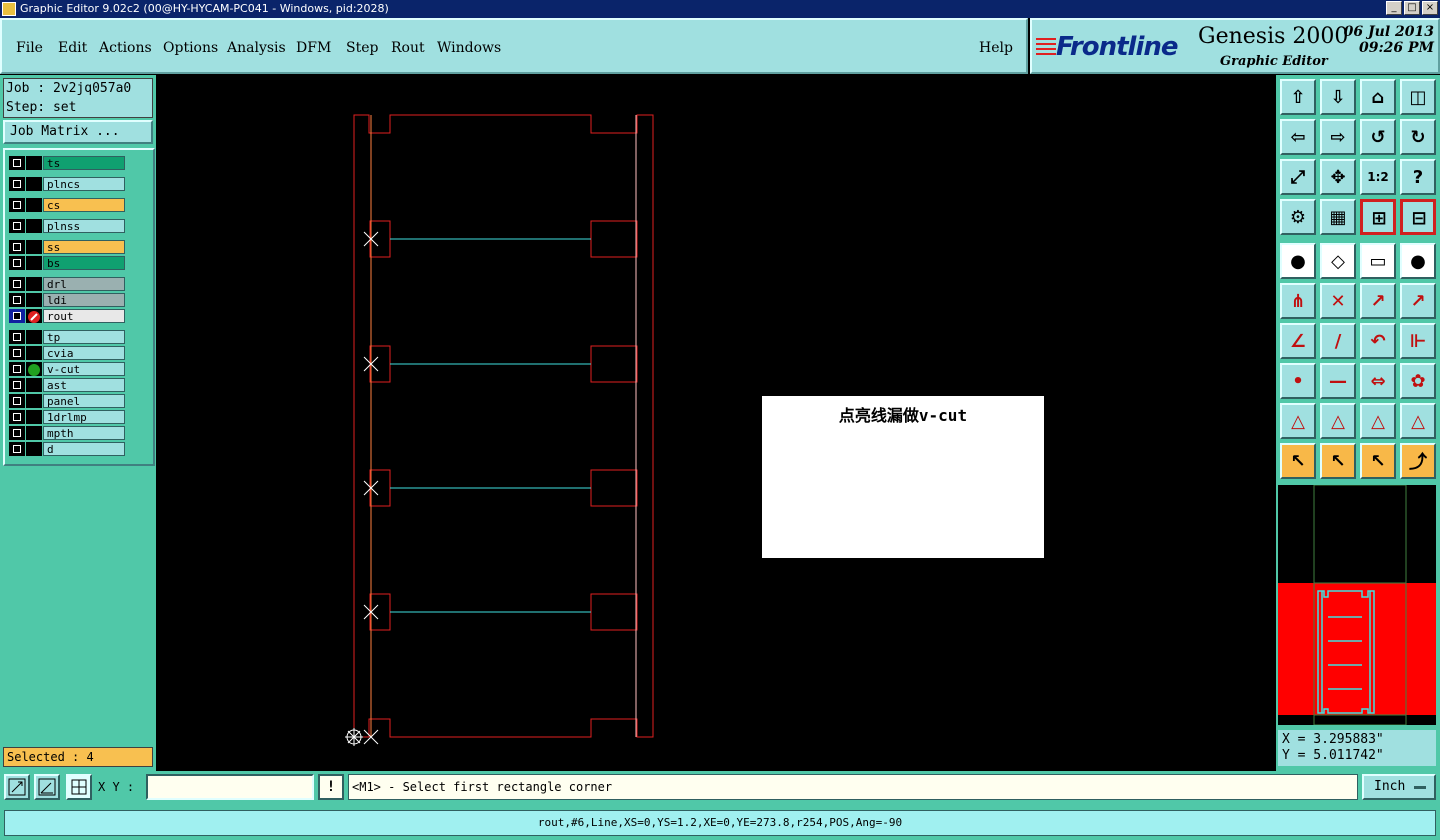 Image resolution: width=1440 pixels, height=840 pixels. What do you see at coordinates (1378, 97) in the screenshot?
I see `home-icon: ⌂` at bounding box center [1378, 97].